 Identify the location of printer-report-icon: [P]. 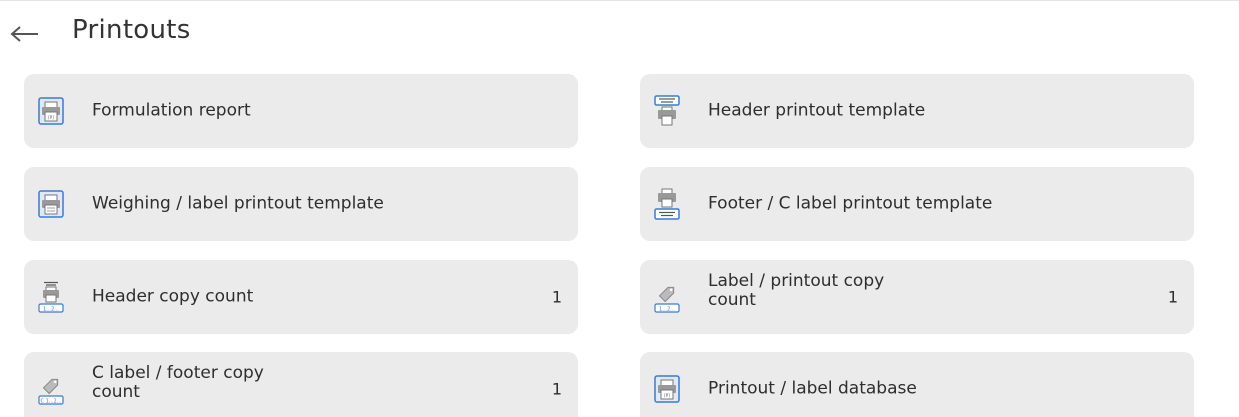
(51, 111).